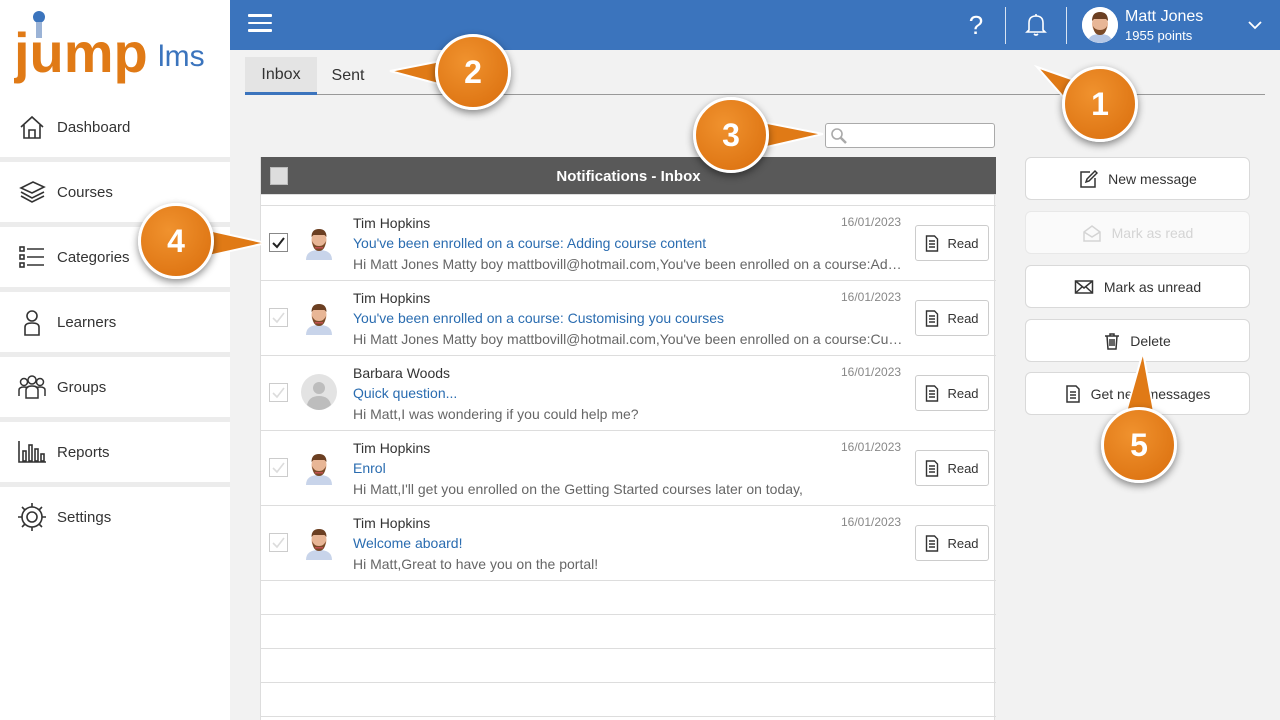  I want to click on callout-5: 5, so click(1139, 445).